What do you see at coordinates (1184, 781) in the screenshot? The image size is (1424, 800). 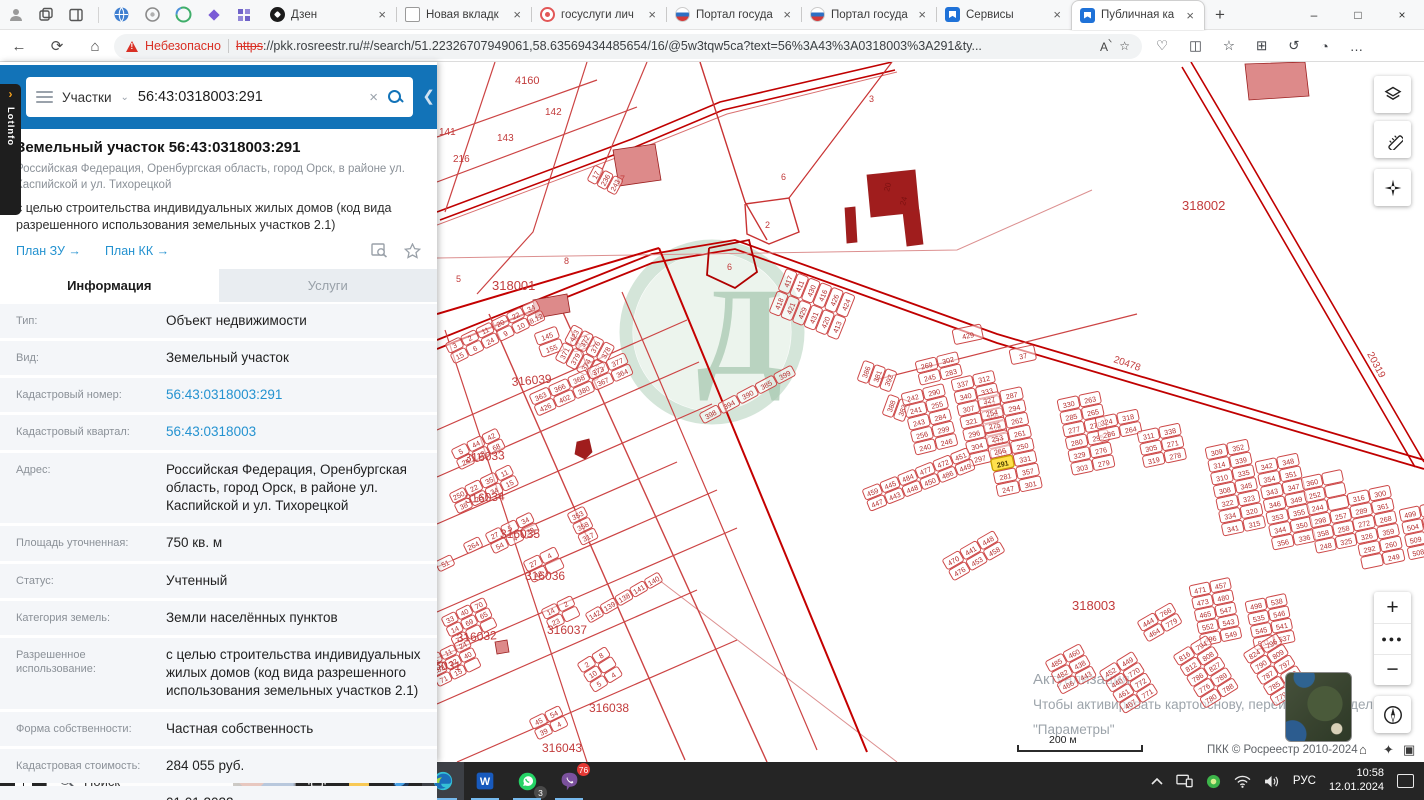 I see `connected-devices-icon` at bounding box center [1184, 781].